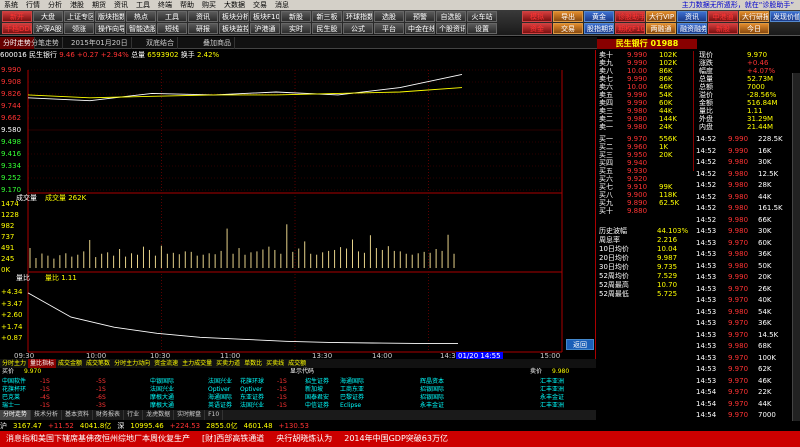 The height and width of the screenshot is (447, 800). What do you see at coordinates (55, 5) in the screenshot?
I see `menu-item-2: 分析` at bounding box center [55, 5].